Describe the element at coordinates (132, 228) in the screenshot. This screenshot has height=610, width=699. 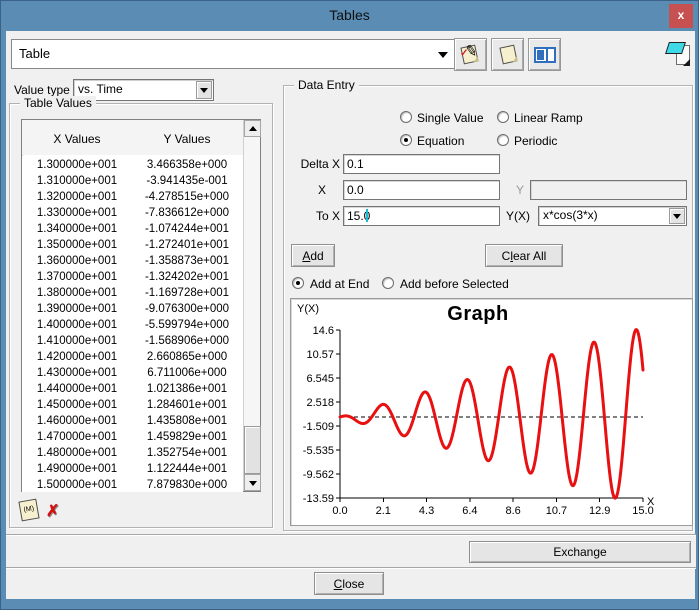
I see `table-row: 1.340000e+001 -1.074244e+001` at that location.